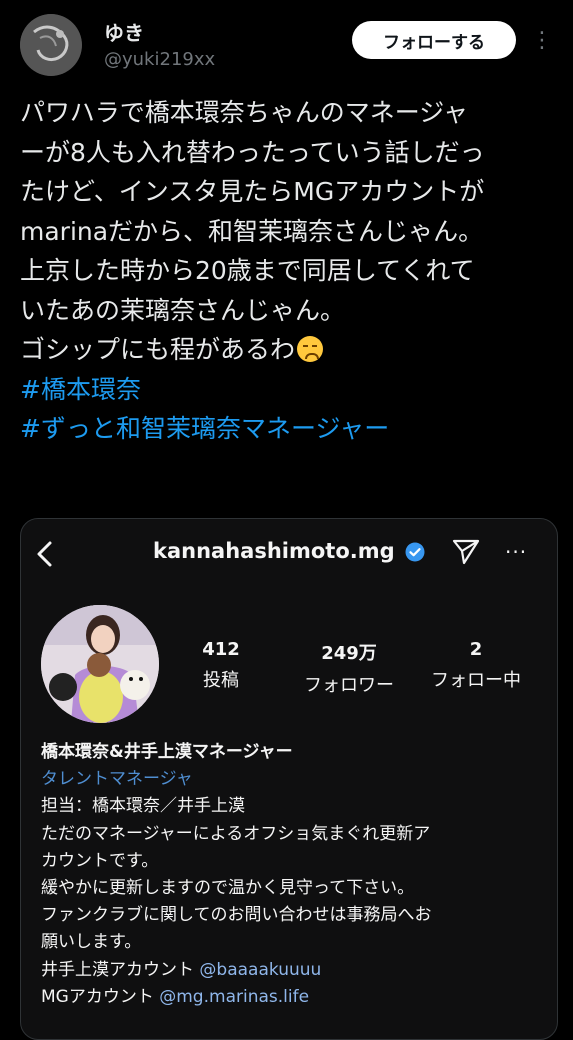  I want to click on more-options-icon: ⋮, so click(542, 41).